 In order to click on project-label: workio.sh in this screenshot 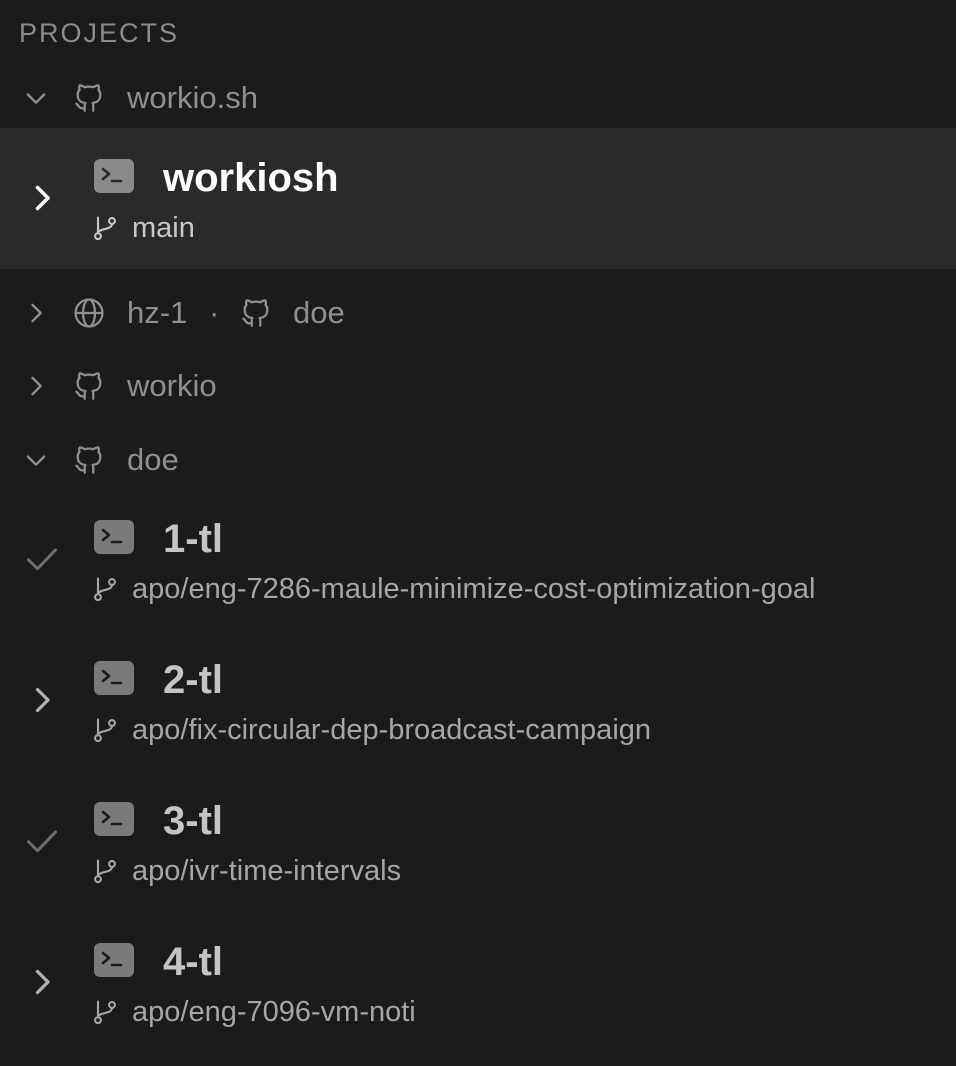, I will do `click(192, 97)`.